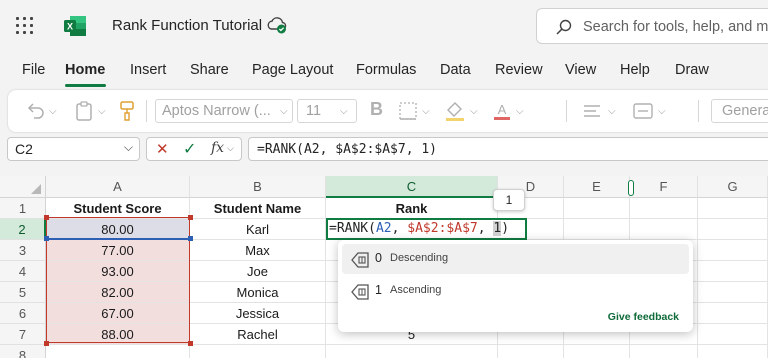 The image size is (768, 358). What do you see at coordinates (664, 187) in the screenshot?
I see `column-header-f: F` at bounding box center [664, 187].